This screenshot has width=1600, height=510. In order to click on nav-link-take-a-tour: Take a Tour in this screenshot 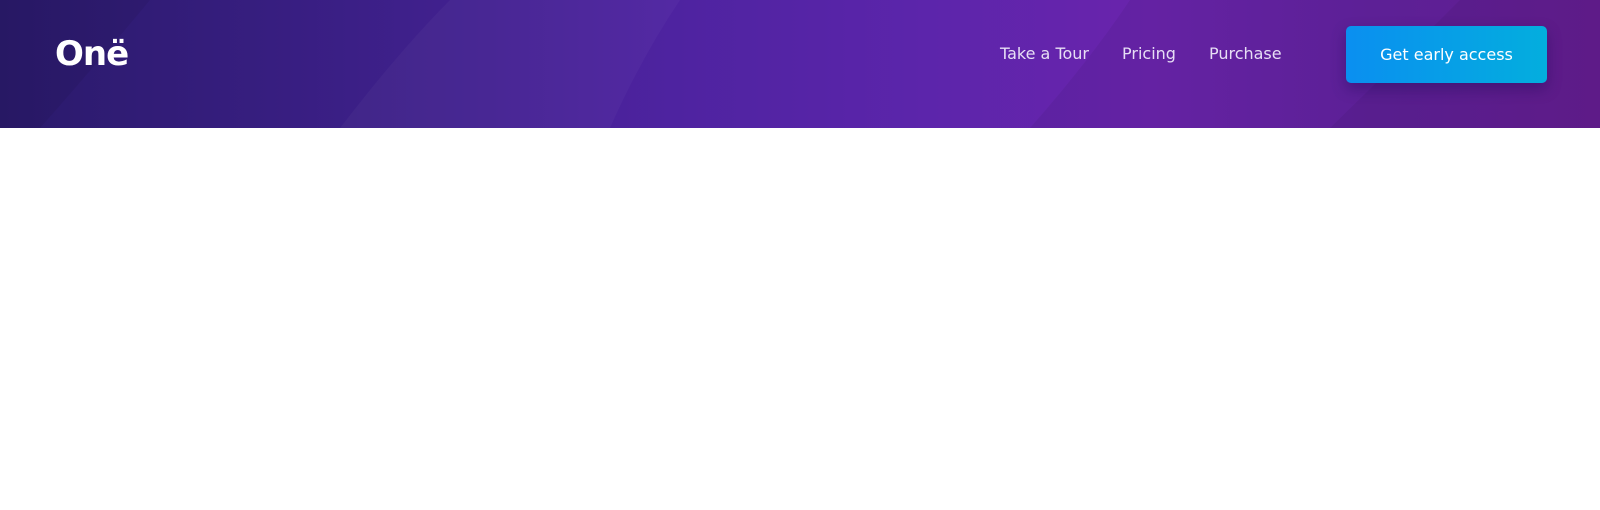, I will do `click(1044, 54)`.